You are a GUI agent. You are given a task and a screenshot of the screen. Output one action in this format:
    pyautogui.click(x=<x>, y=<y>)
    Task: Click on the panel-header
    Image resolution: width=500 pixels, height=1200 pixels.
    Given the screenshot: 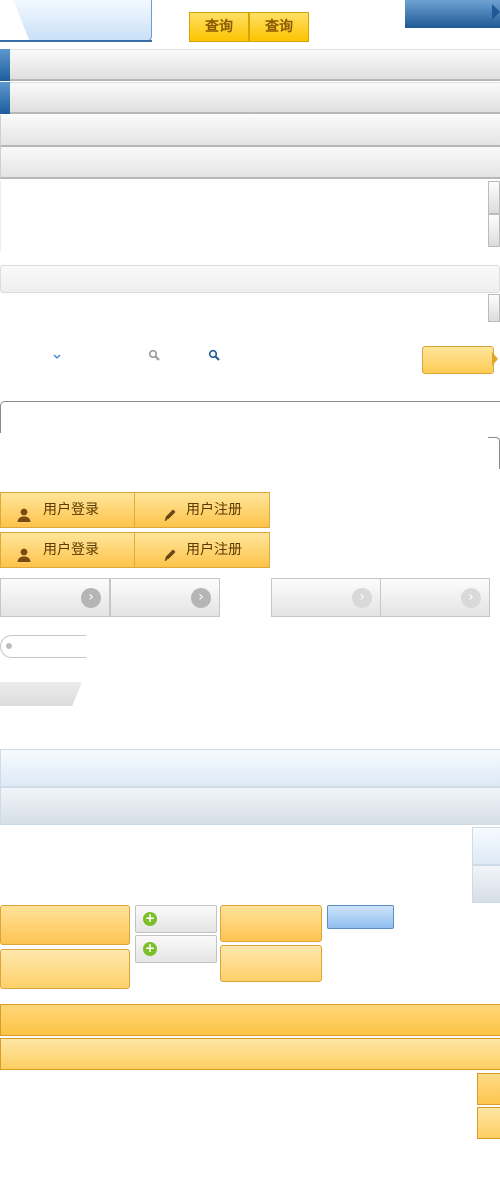 What is the action you would take?
    pyautogui.click(x=250, y=279)
    